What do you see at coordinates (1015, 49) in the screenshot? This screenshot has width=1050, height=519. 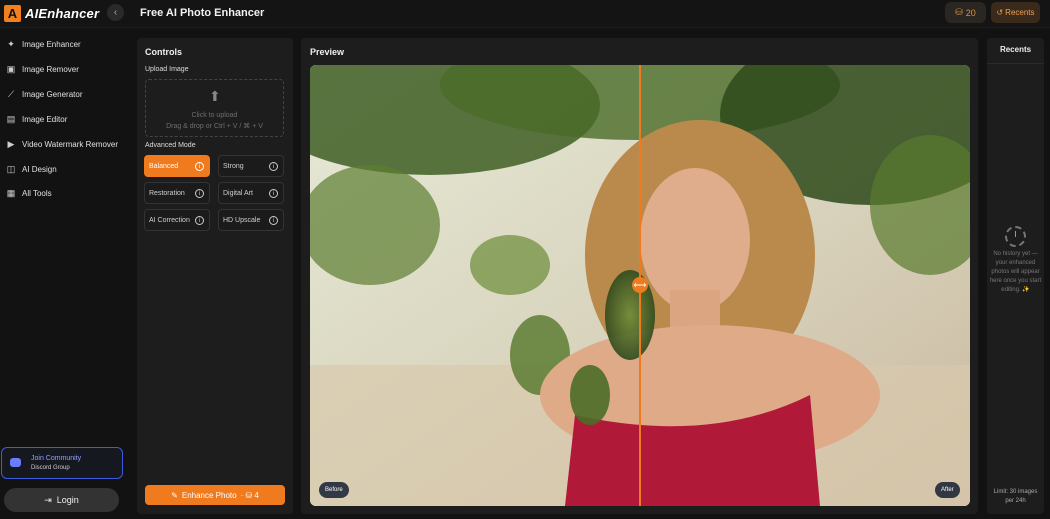 I see `recents-title: Recents` at bounding box center [1015, 49].